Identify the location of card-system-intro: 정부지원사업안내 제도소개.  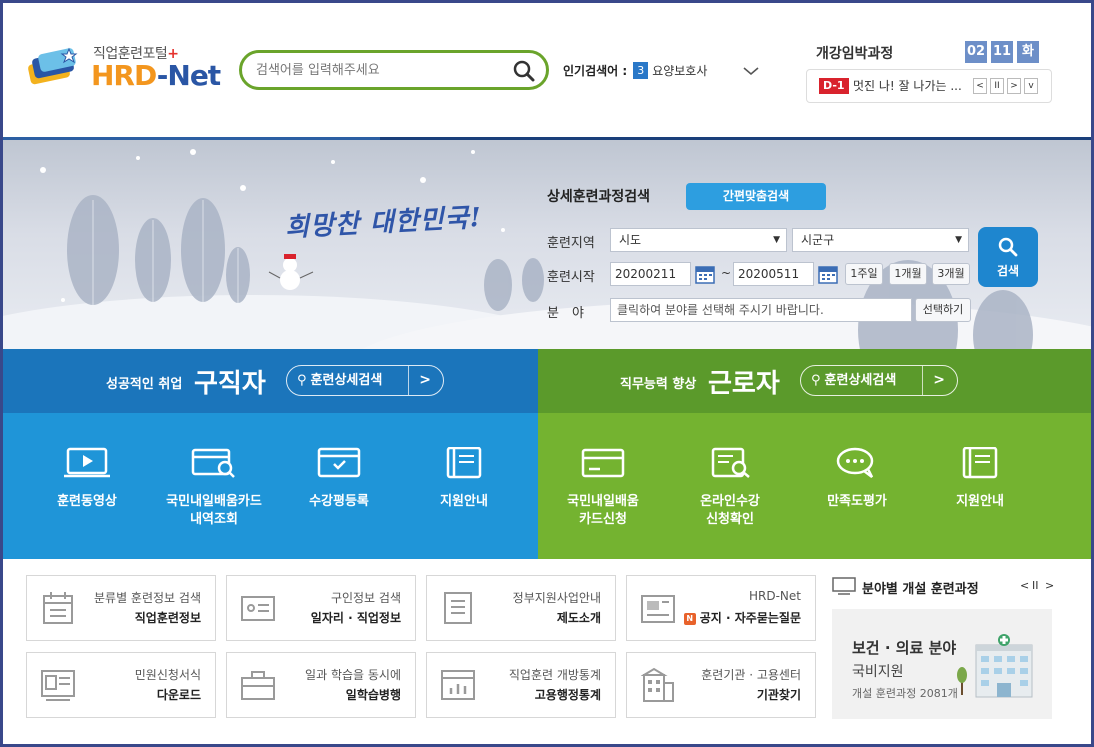
(521, 608).